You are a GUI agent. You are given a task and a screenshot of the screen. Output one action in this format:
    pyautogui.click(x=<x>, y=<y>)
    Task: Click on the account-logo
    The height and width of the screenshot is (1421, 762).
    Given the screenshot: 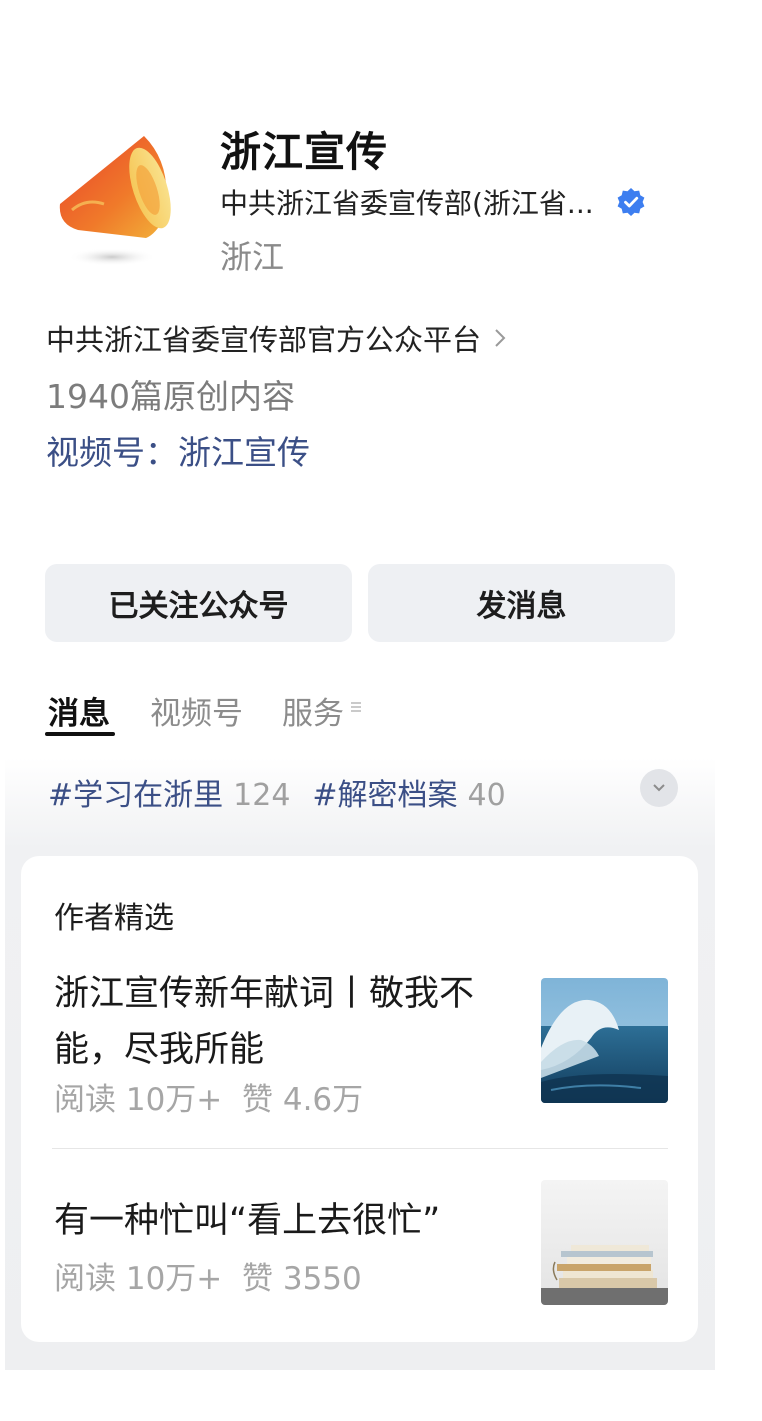 What is the action you would take?
    pyautogui.click(x=117, y=201)
    